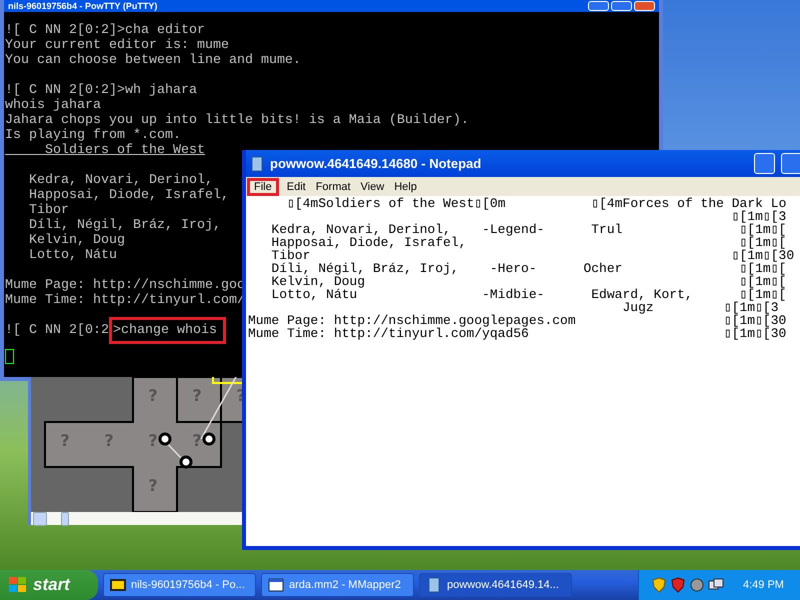  I want to click on menu-item: Edit, so click(296, 186).